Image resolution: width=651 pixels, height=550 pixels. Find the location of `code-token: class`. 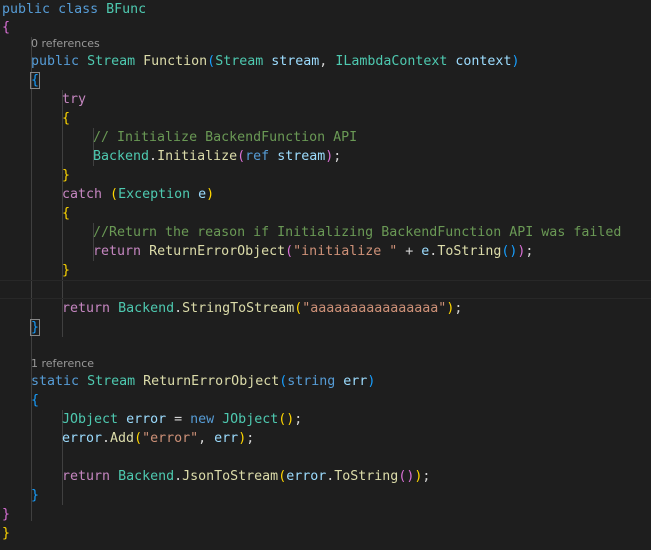

code-token: class is located at coordinates (78, 9).